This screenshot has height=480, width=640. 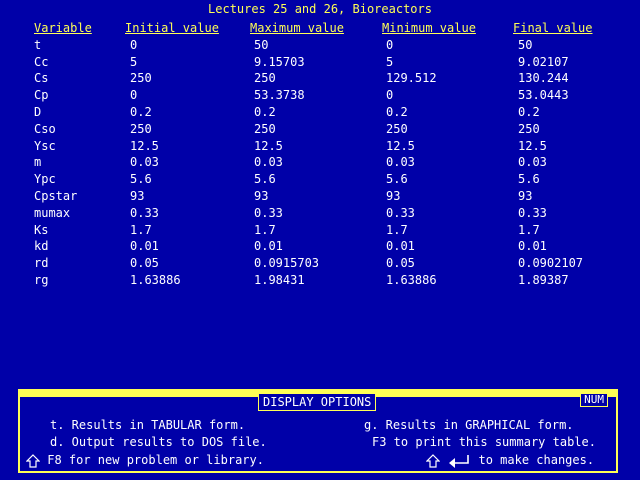 I want to click on variable-name-cell: Ks, so click(x=41, y=229).